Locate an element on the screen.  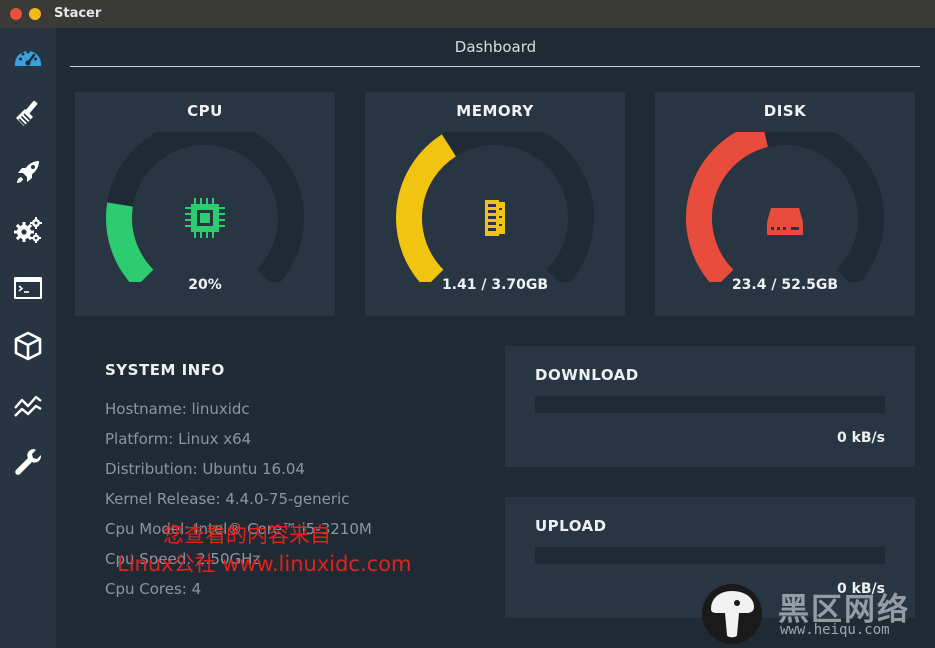
gauge-label: DISK is located at coordinates (785, 111).